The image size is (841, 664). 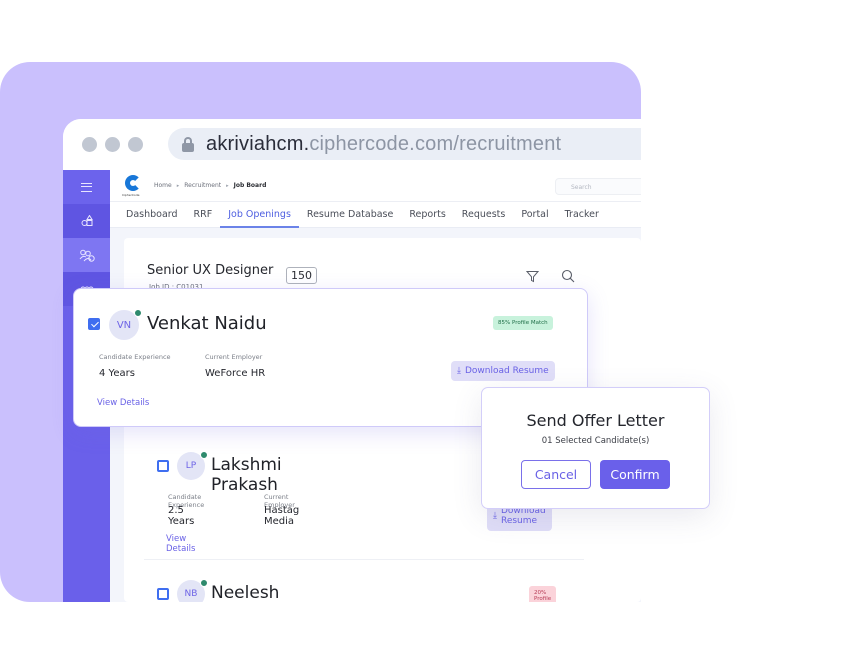 I want to click on sidebar-item-candidates, so click(x=86, y=255).